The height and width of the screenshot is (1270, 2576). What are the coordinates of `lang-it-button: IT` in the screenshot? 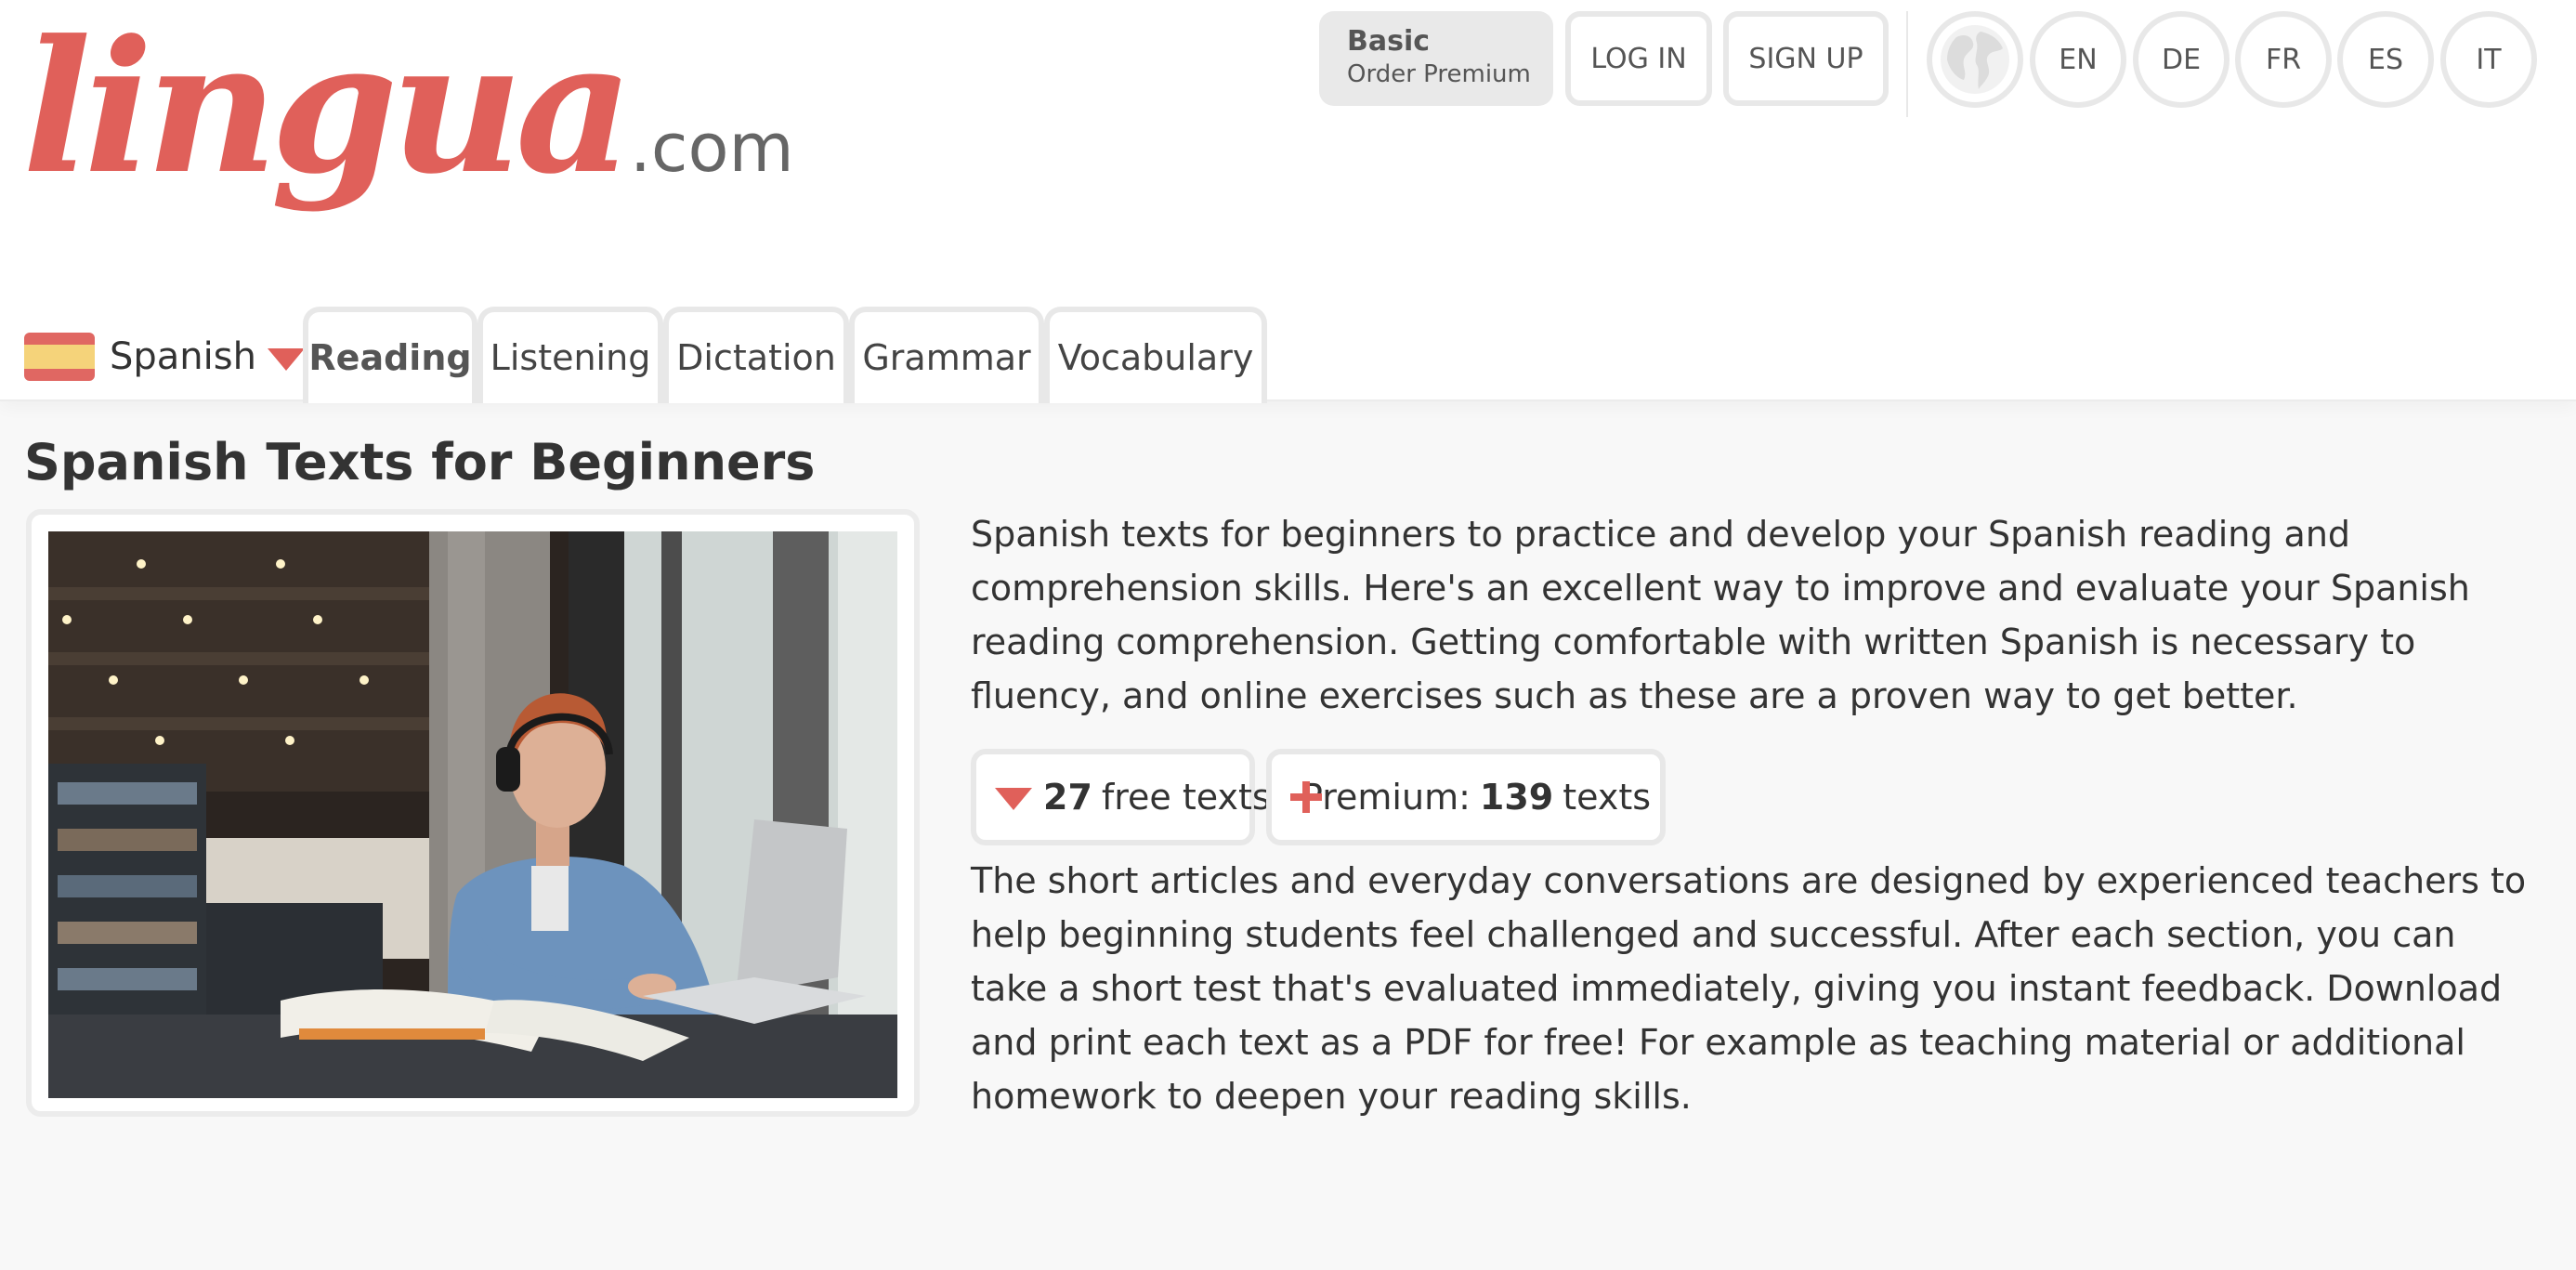 It's located at (2488, 59).